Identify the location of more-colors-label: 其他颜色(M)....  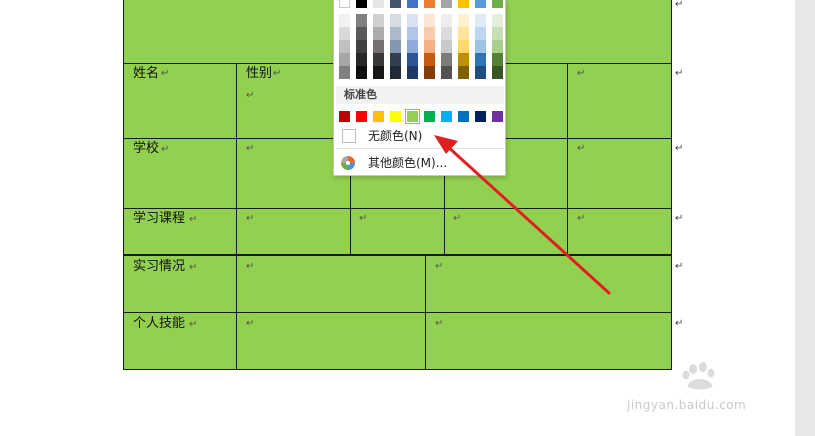
(408, 163).